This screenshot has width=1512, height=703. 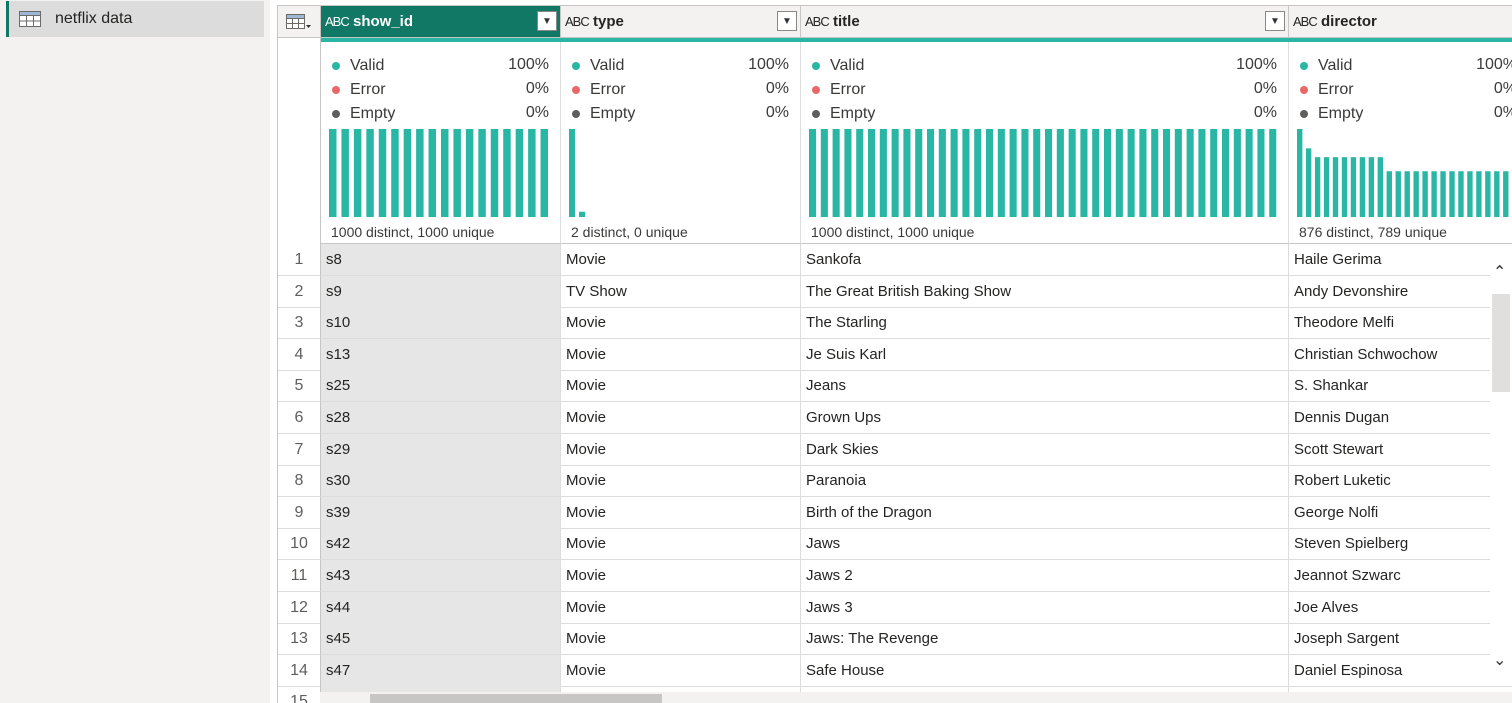 What do you see at coordinates (299, 323) in the screenshot?
I see `row-number: 3` at bounding box center [299, 323].